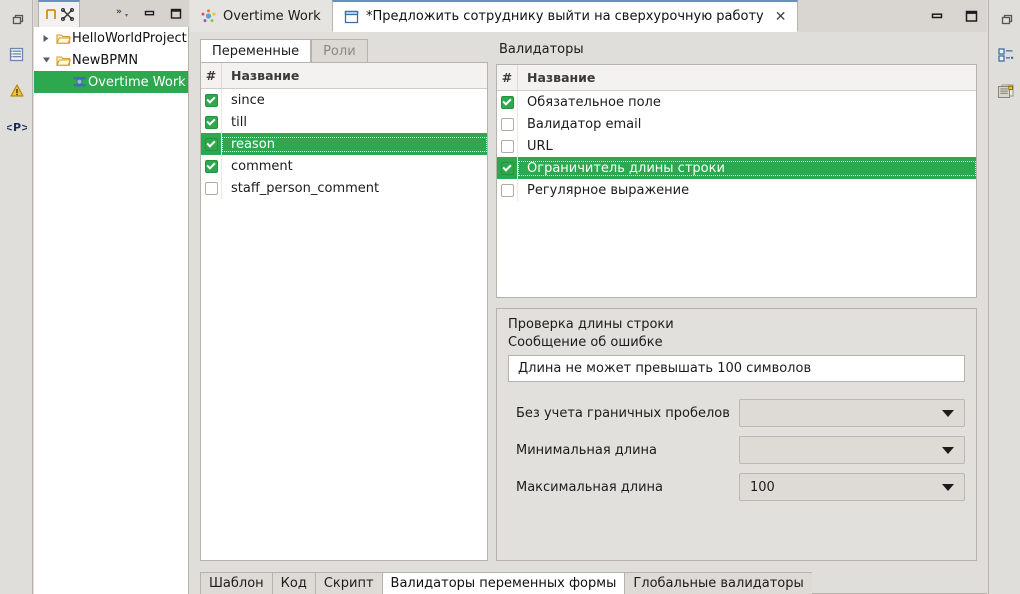 The height and width of the screenshot is (594, 1020). I want to click on tab-label: Код, so click(293, 583).